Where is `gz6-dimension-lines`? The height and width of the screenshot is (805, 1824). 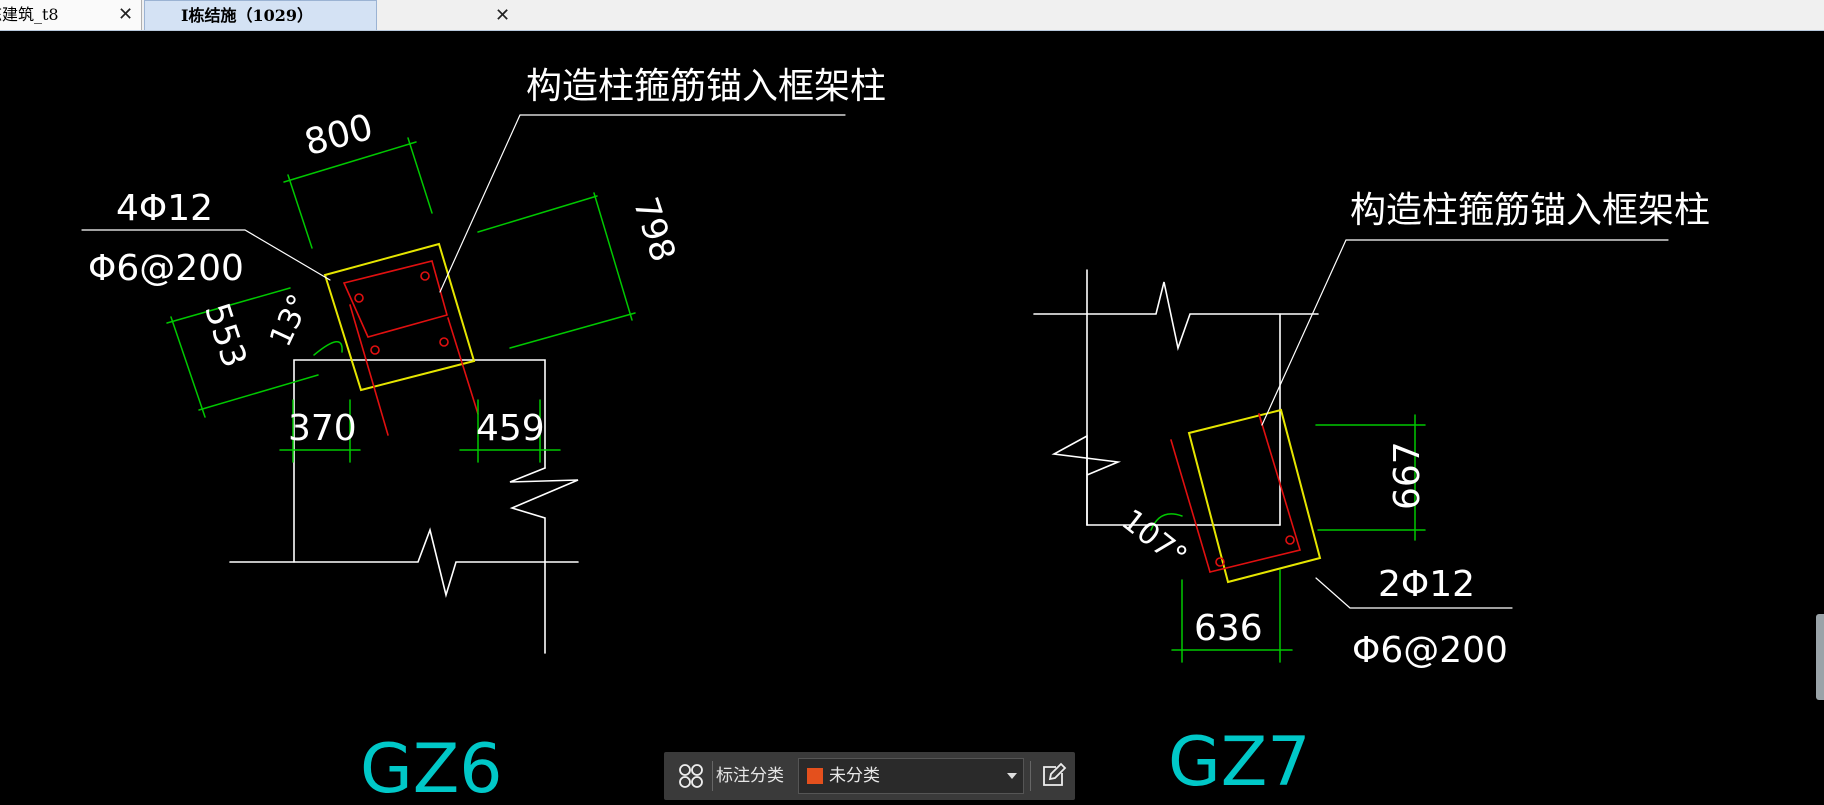
gz6-dimension-lines is located at coordinates (401, 300).